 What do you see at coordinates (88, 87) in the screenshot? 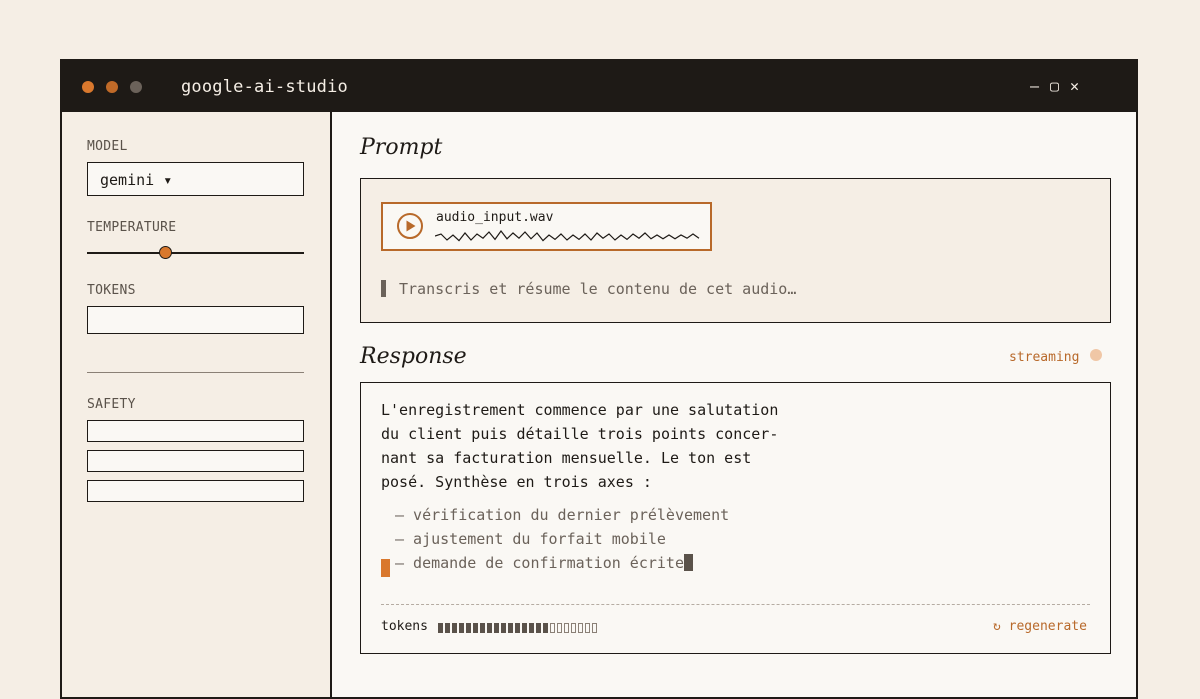
I see `close-traffic-light` at bounding box center [88, 87].